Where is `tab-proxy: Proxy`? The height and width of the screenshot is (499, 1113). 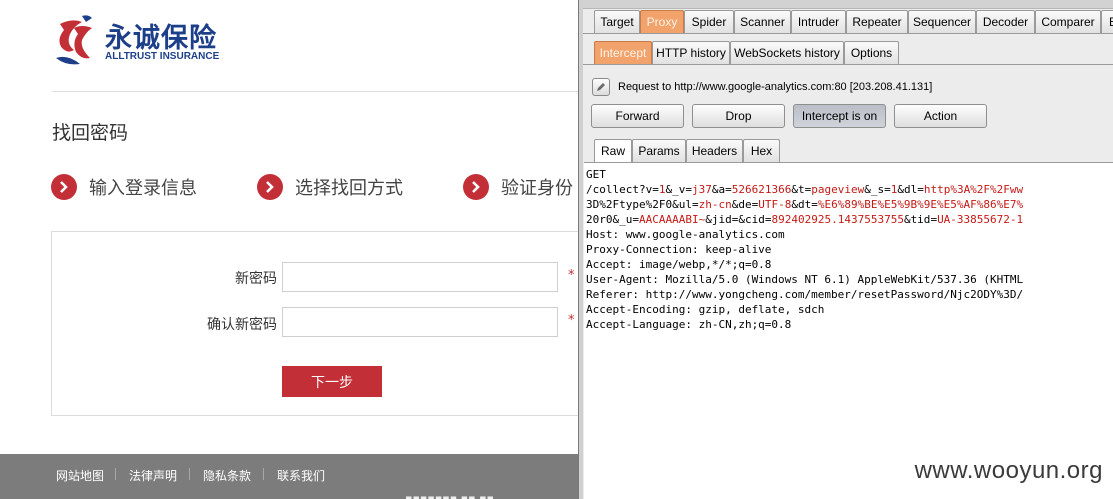
tab-proxy: Proxy is located at coordinates (662, 21).